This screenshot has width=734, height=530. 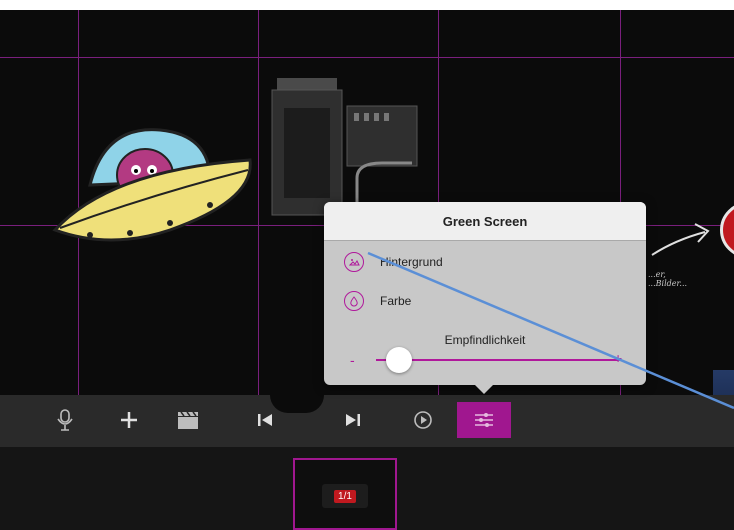 What do you see at coordinates (354, 301) in the screenshot?
I see `drop-icon` at bounding box center [354, 301].